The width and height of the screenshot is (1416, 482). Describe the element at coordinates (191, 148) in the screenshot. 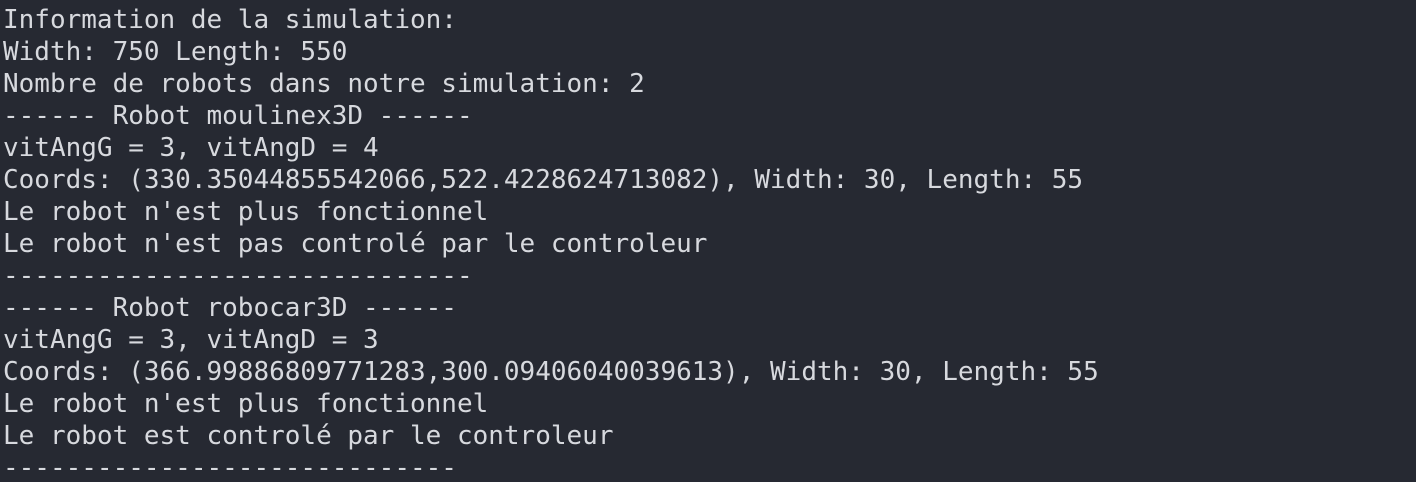

I see `terminal-line: vitAngG = 3, vitAngD = 4` at that location.